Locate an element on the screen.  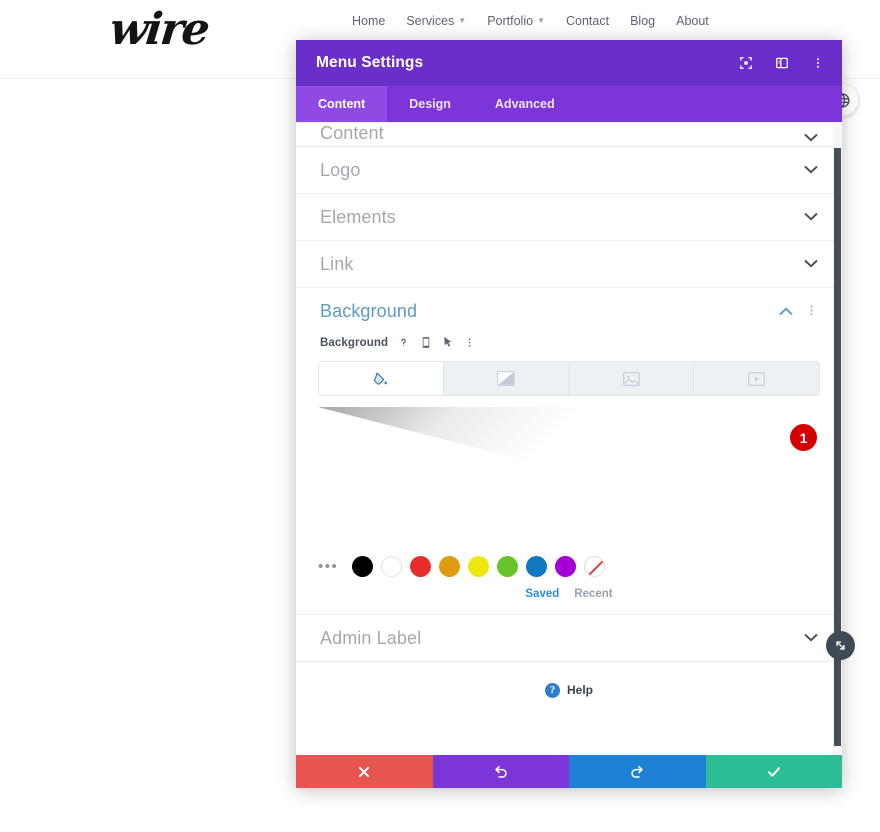
palette-tab-recent: Recent is located at coordinates (593, 594).